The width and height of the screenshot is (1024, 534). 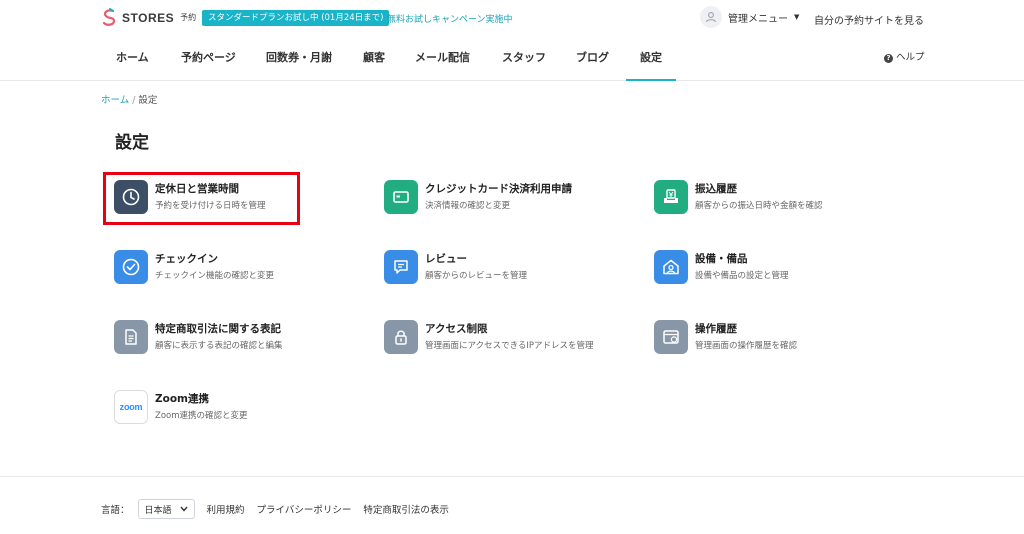 I want to click on footer: 言語： 日本語 利用規約 プライバシーポリシー 特定商取引法の表示, so click(x=275, y=509).